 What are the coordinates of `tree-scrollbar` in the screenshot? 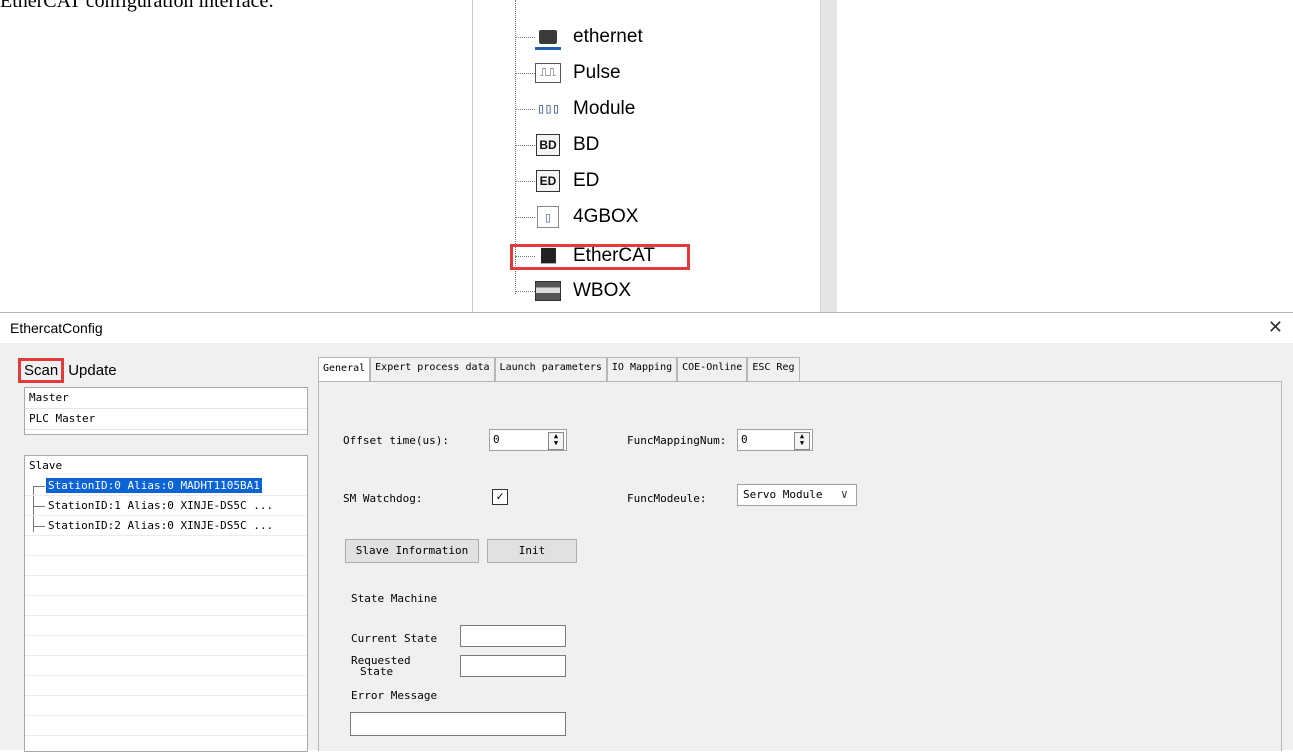 It's located at (828, 158).